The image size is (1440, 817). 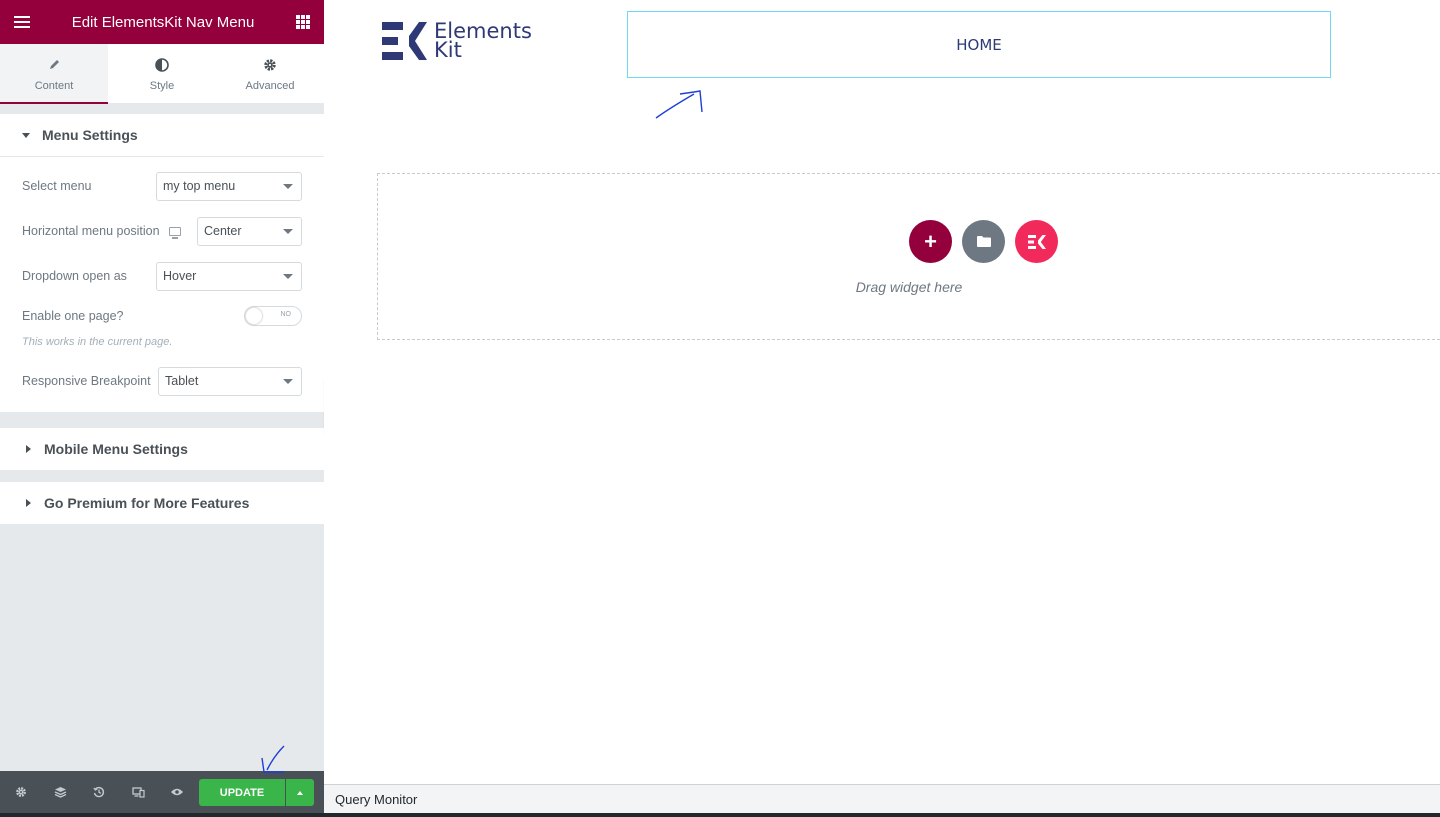 I want to click on panel-footer: UPDATE, so click(x=162, y=792).